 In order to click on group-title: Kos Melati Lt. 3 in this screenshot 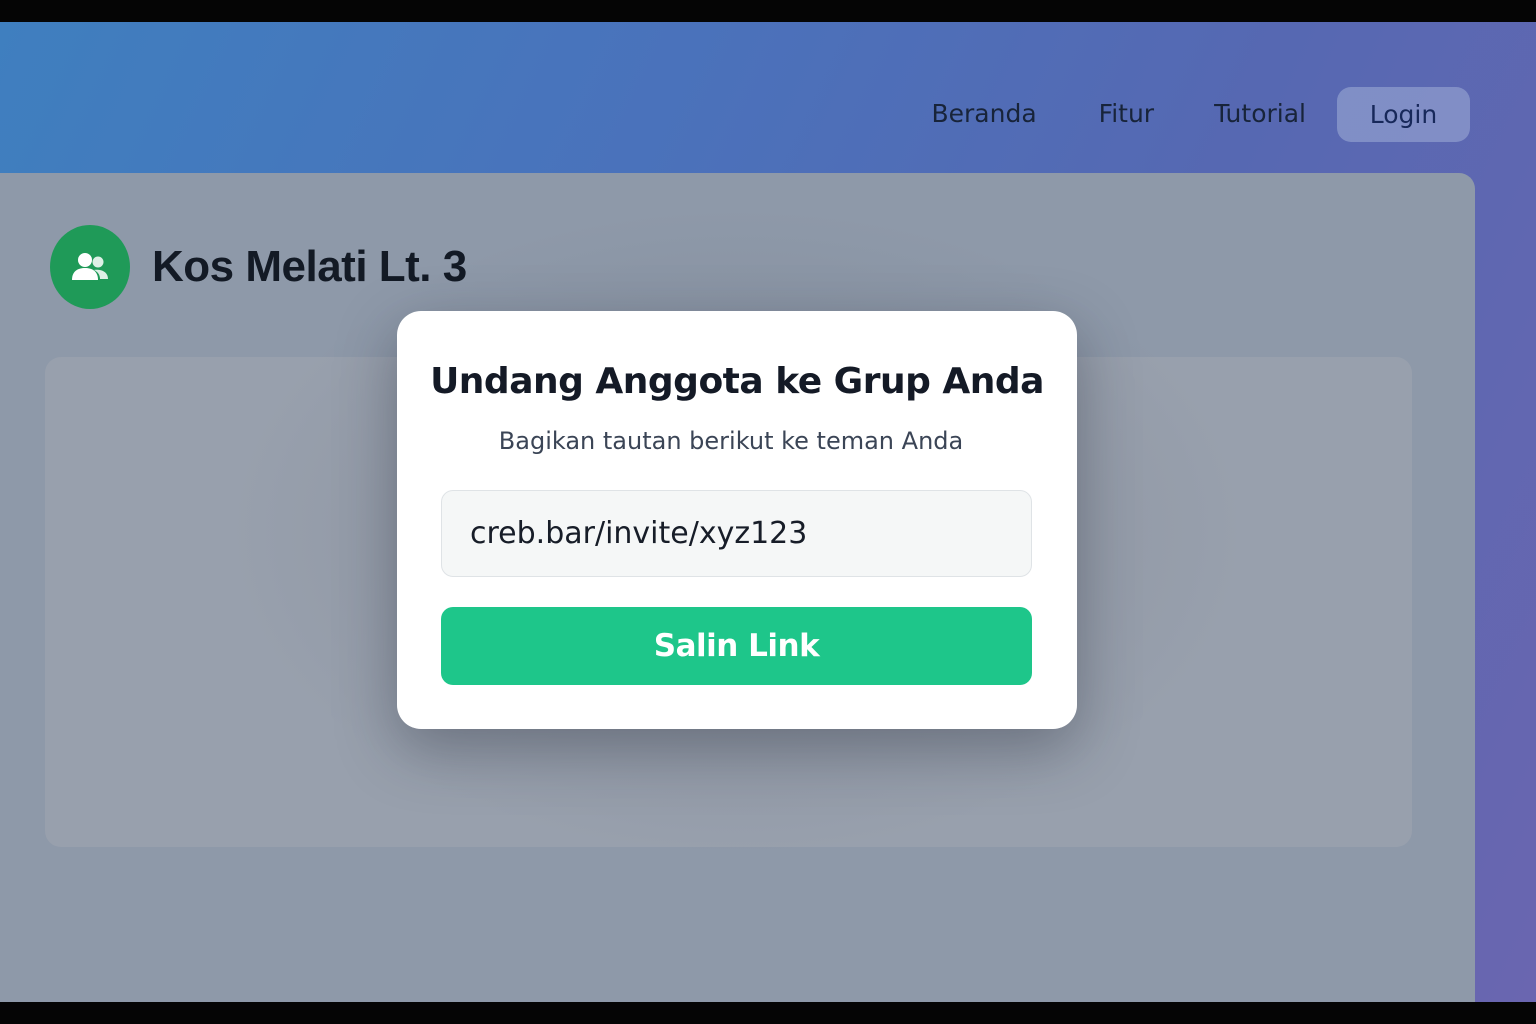, I will do `click(309, 266)`.